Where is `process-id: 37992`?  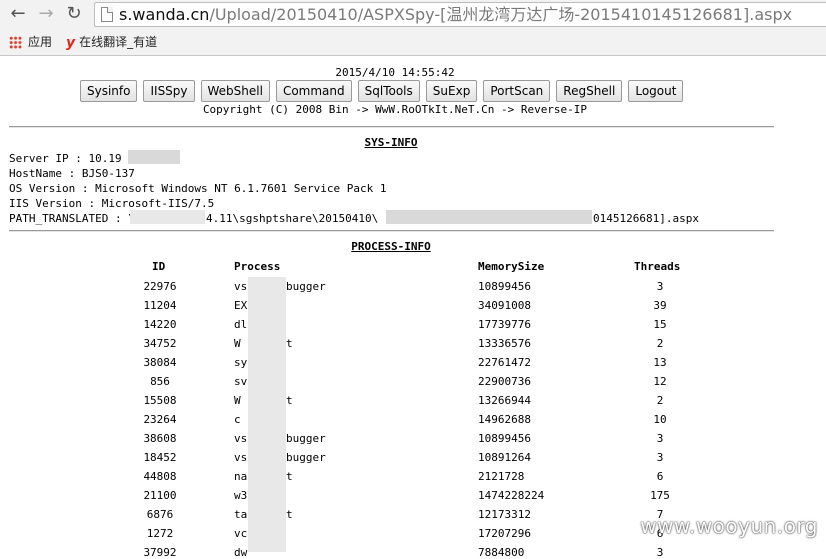
process-id: 37992 is located at coordinates (160, 552).